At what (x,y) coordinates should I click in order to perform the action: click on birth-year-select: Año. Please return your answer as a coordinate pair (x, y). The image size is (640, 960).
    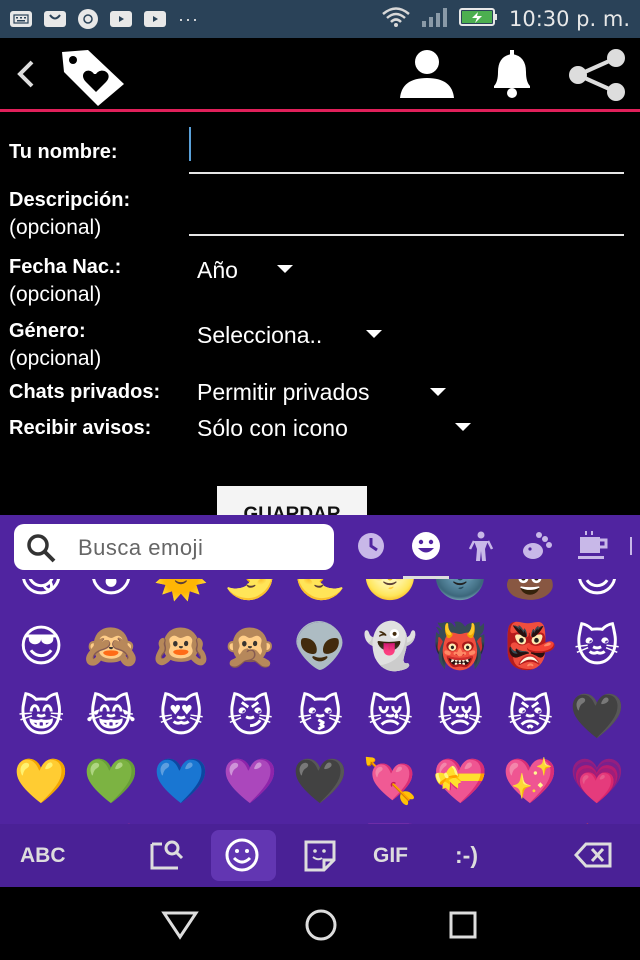
    Looking at the image, I should click on (217, 270).